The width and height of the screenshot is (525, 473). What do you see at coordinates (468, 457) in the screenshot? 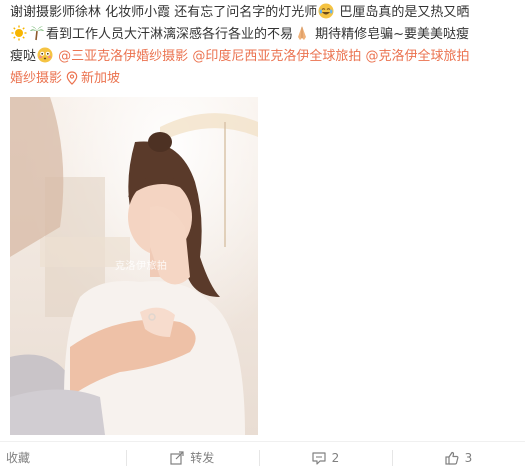
I see `like-count: 3` at bounding box center [468, 457].